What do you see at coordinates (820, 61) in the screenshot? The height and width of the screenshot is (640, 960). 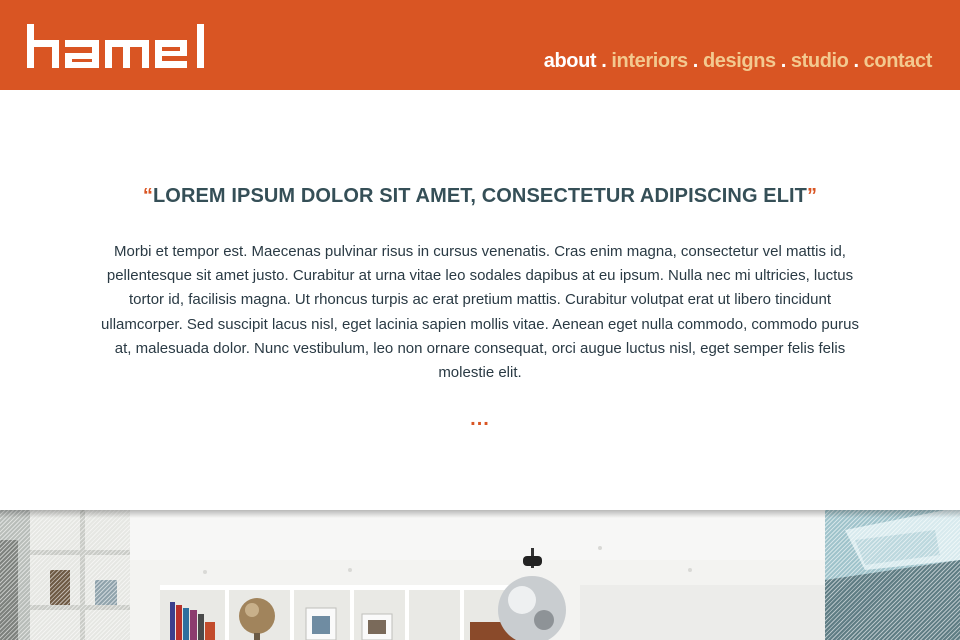 I see `nav-item-studio: studio` at bounding box center [820, 61].